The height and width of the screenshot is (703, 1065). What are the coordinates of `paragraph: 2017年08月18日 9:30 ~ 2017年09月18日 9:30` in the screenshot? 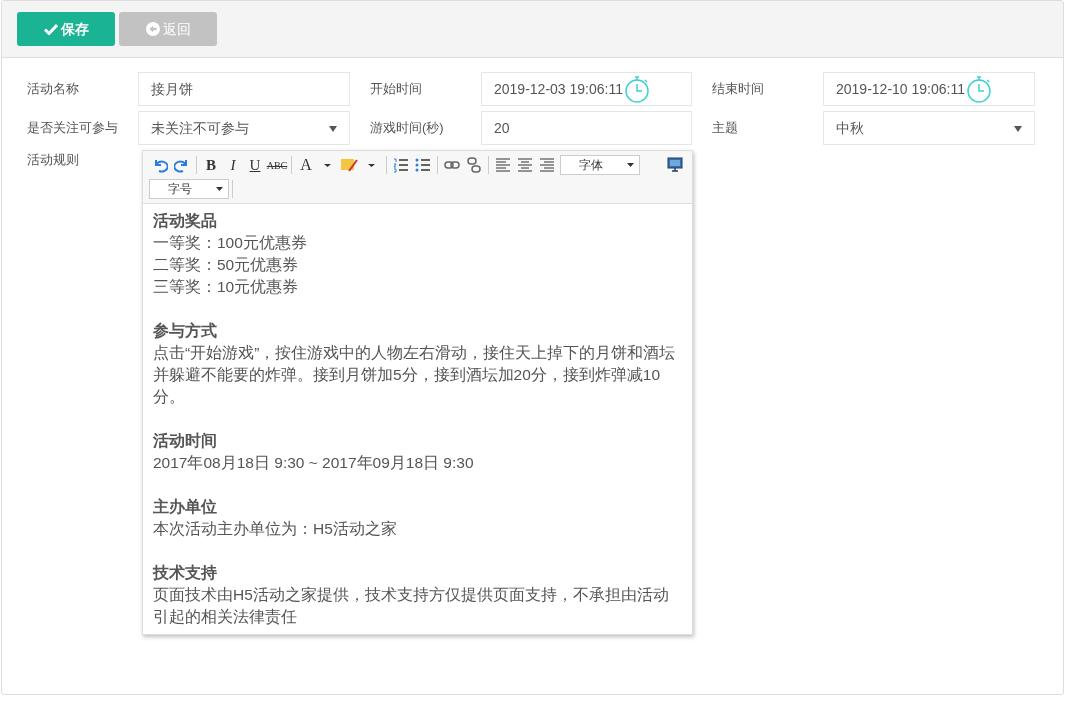 It's located at (314, 463).